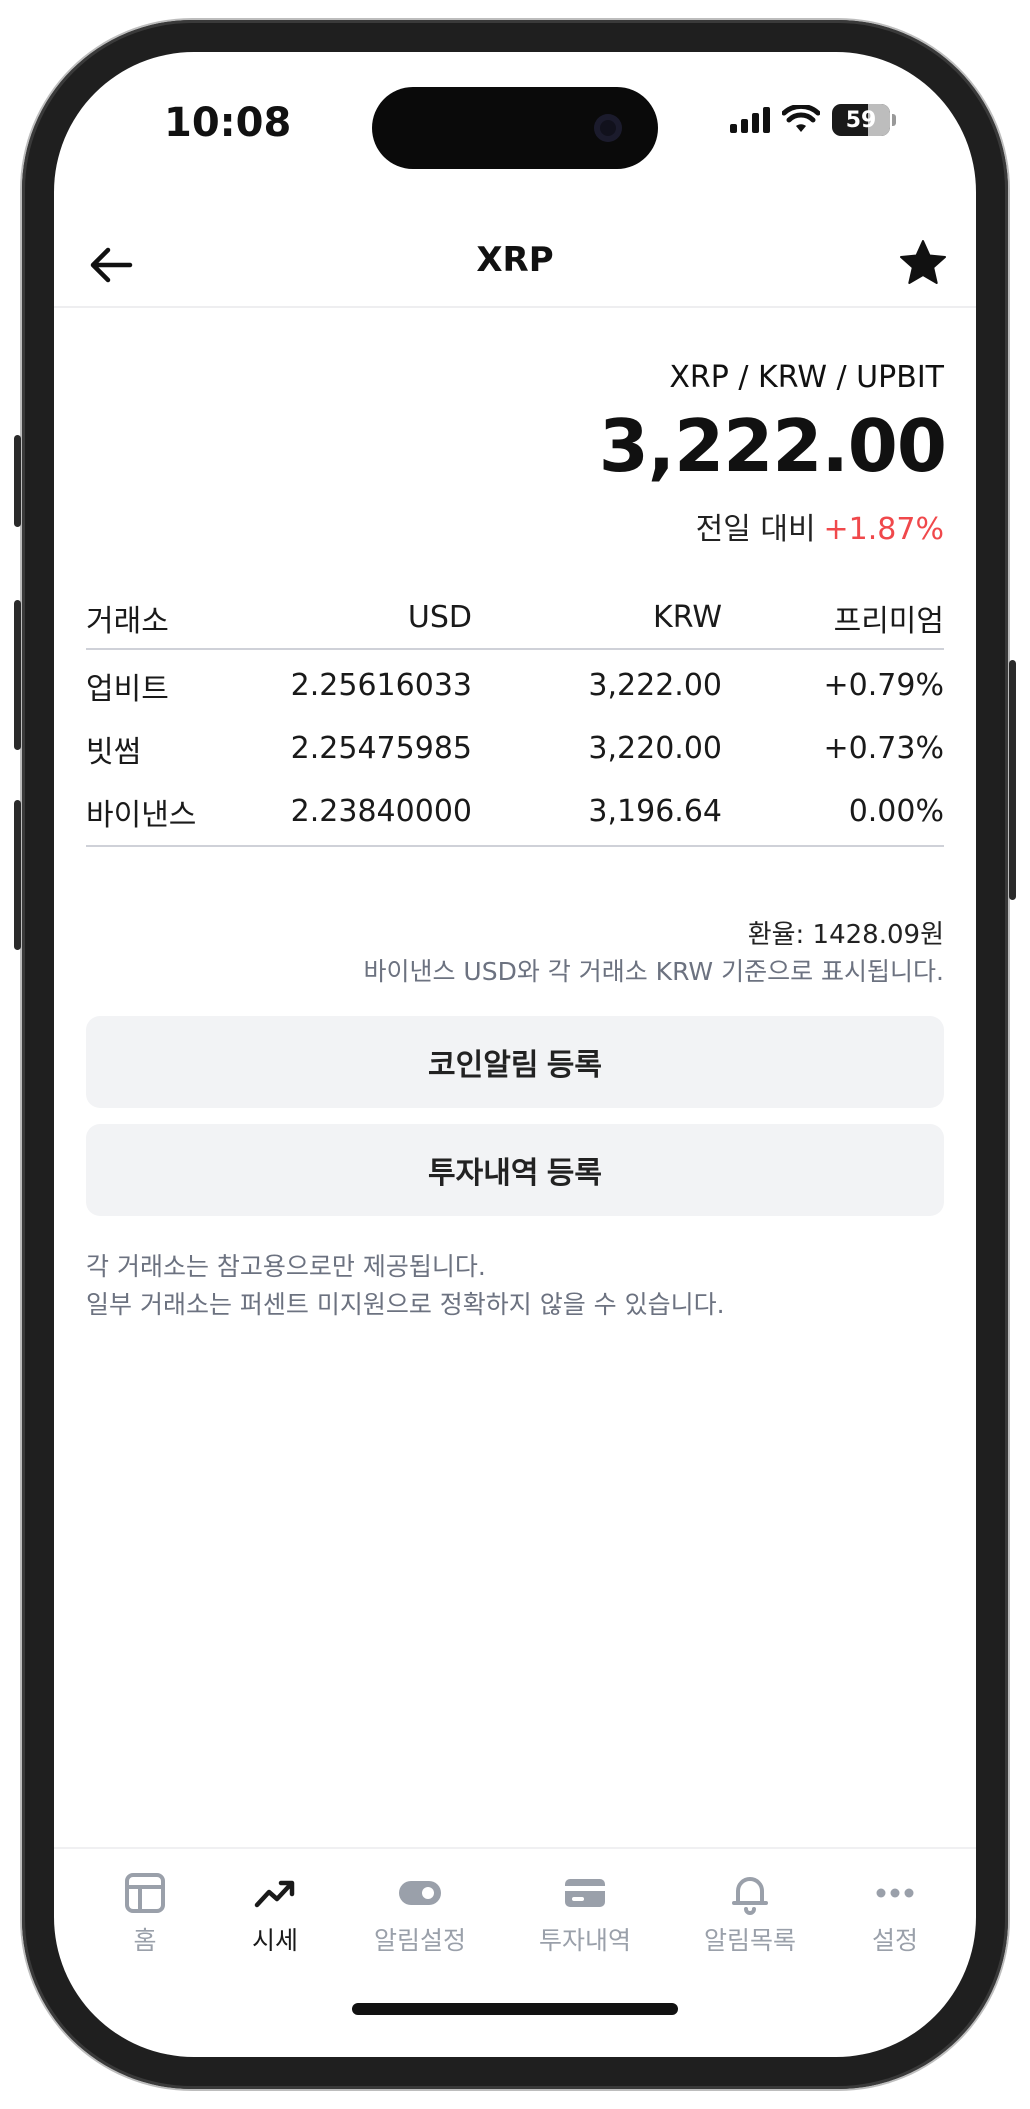 The height and width of the screenshot is (2109, 1030). What do you see at coordinates (772, 446) in the screenshot?
I see `current-price: 3,222.00` at bounding box center [772, 446].